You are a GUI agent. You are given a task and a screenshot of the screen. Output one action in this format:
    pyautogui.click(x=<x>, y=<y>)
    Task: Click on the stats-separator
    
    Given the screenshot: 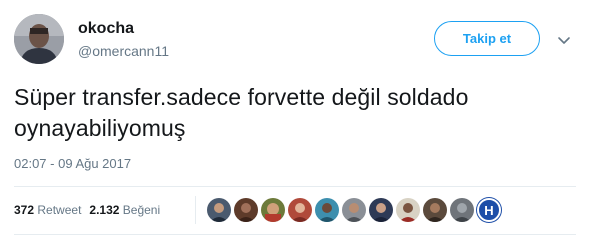 What is the action you would take?
    pyautogui.click(x=195, y=210)
    